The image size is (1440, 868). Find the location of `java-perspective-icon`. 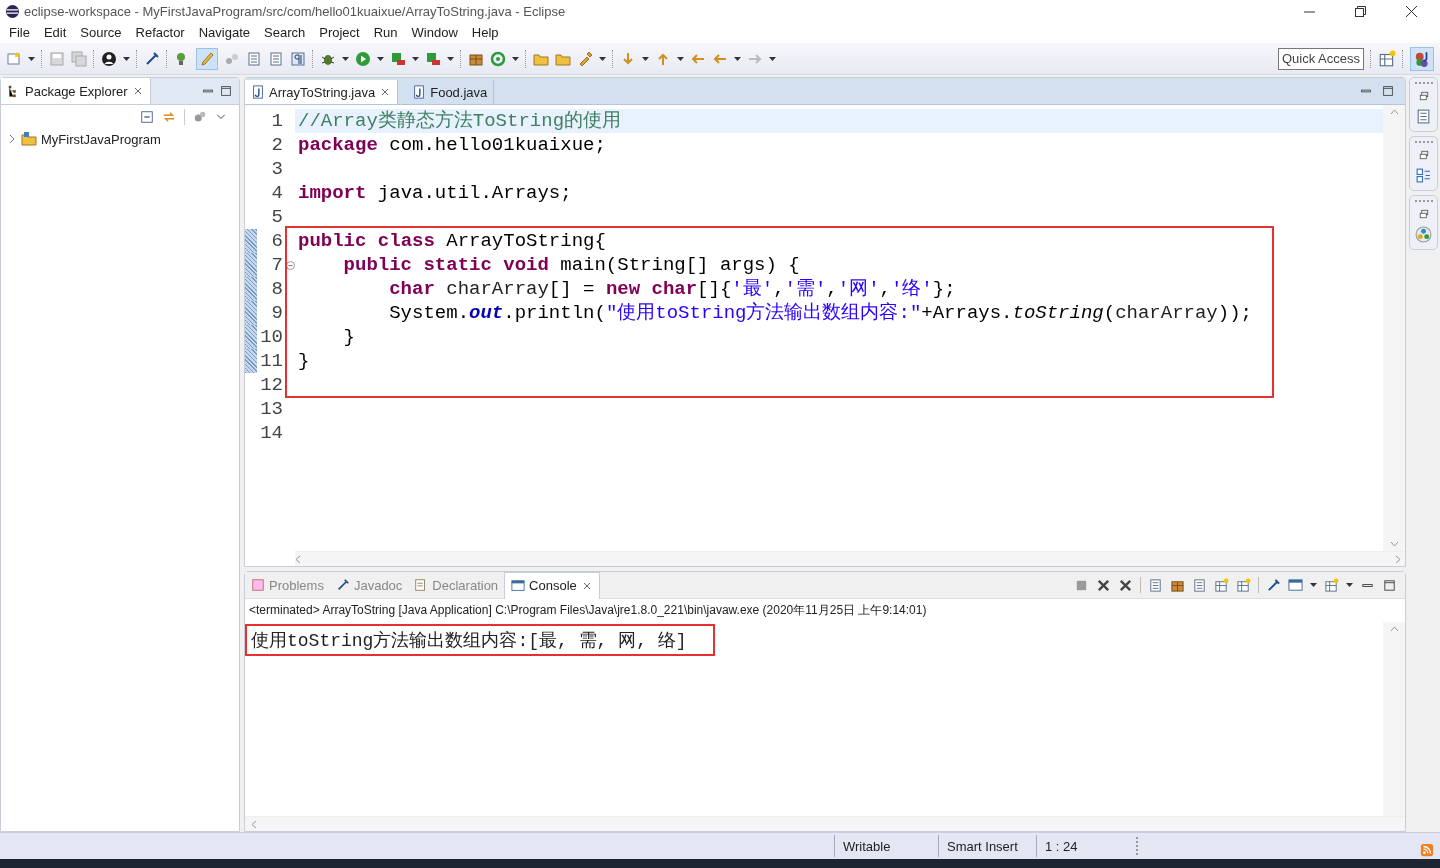

java-perspective-icon is located at coordinates (1422, 58).